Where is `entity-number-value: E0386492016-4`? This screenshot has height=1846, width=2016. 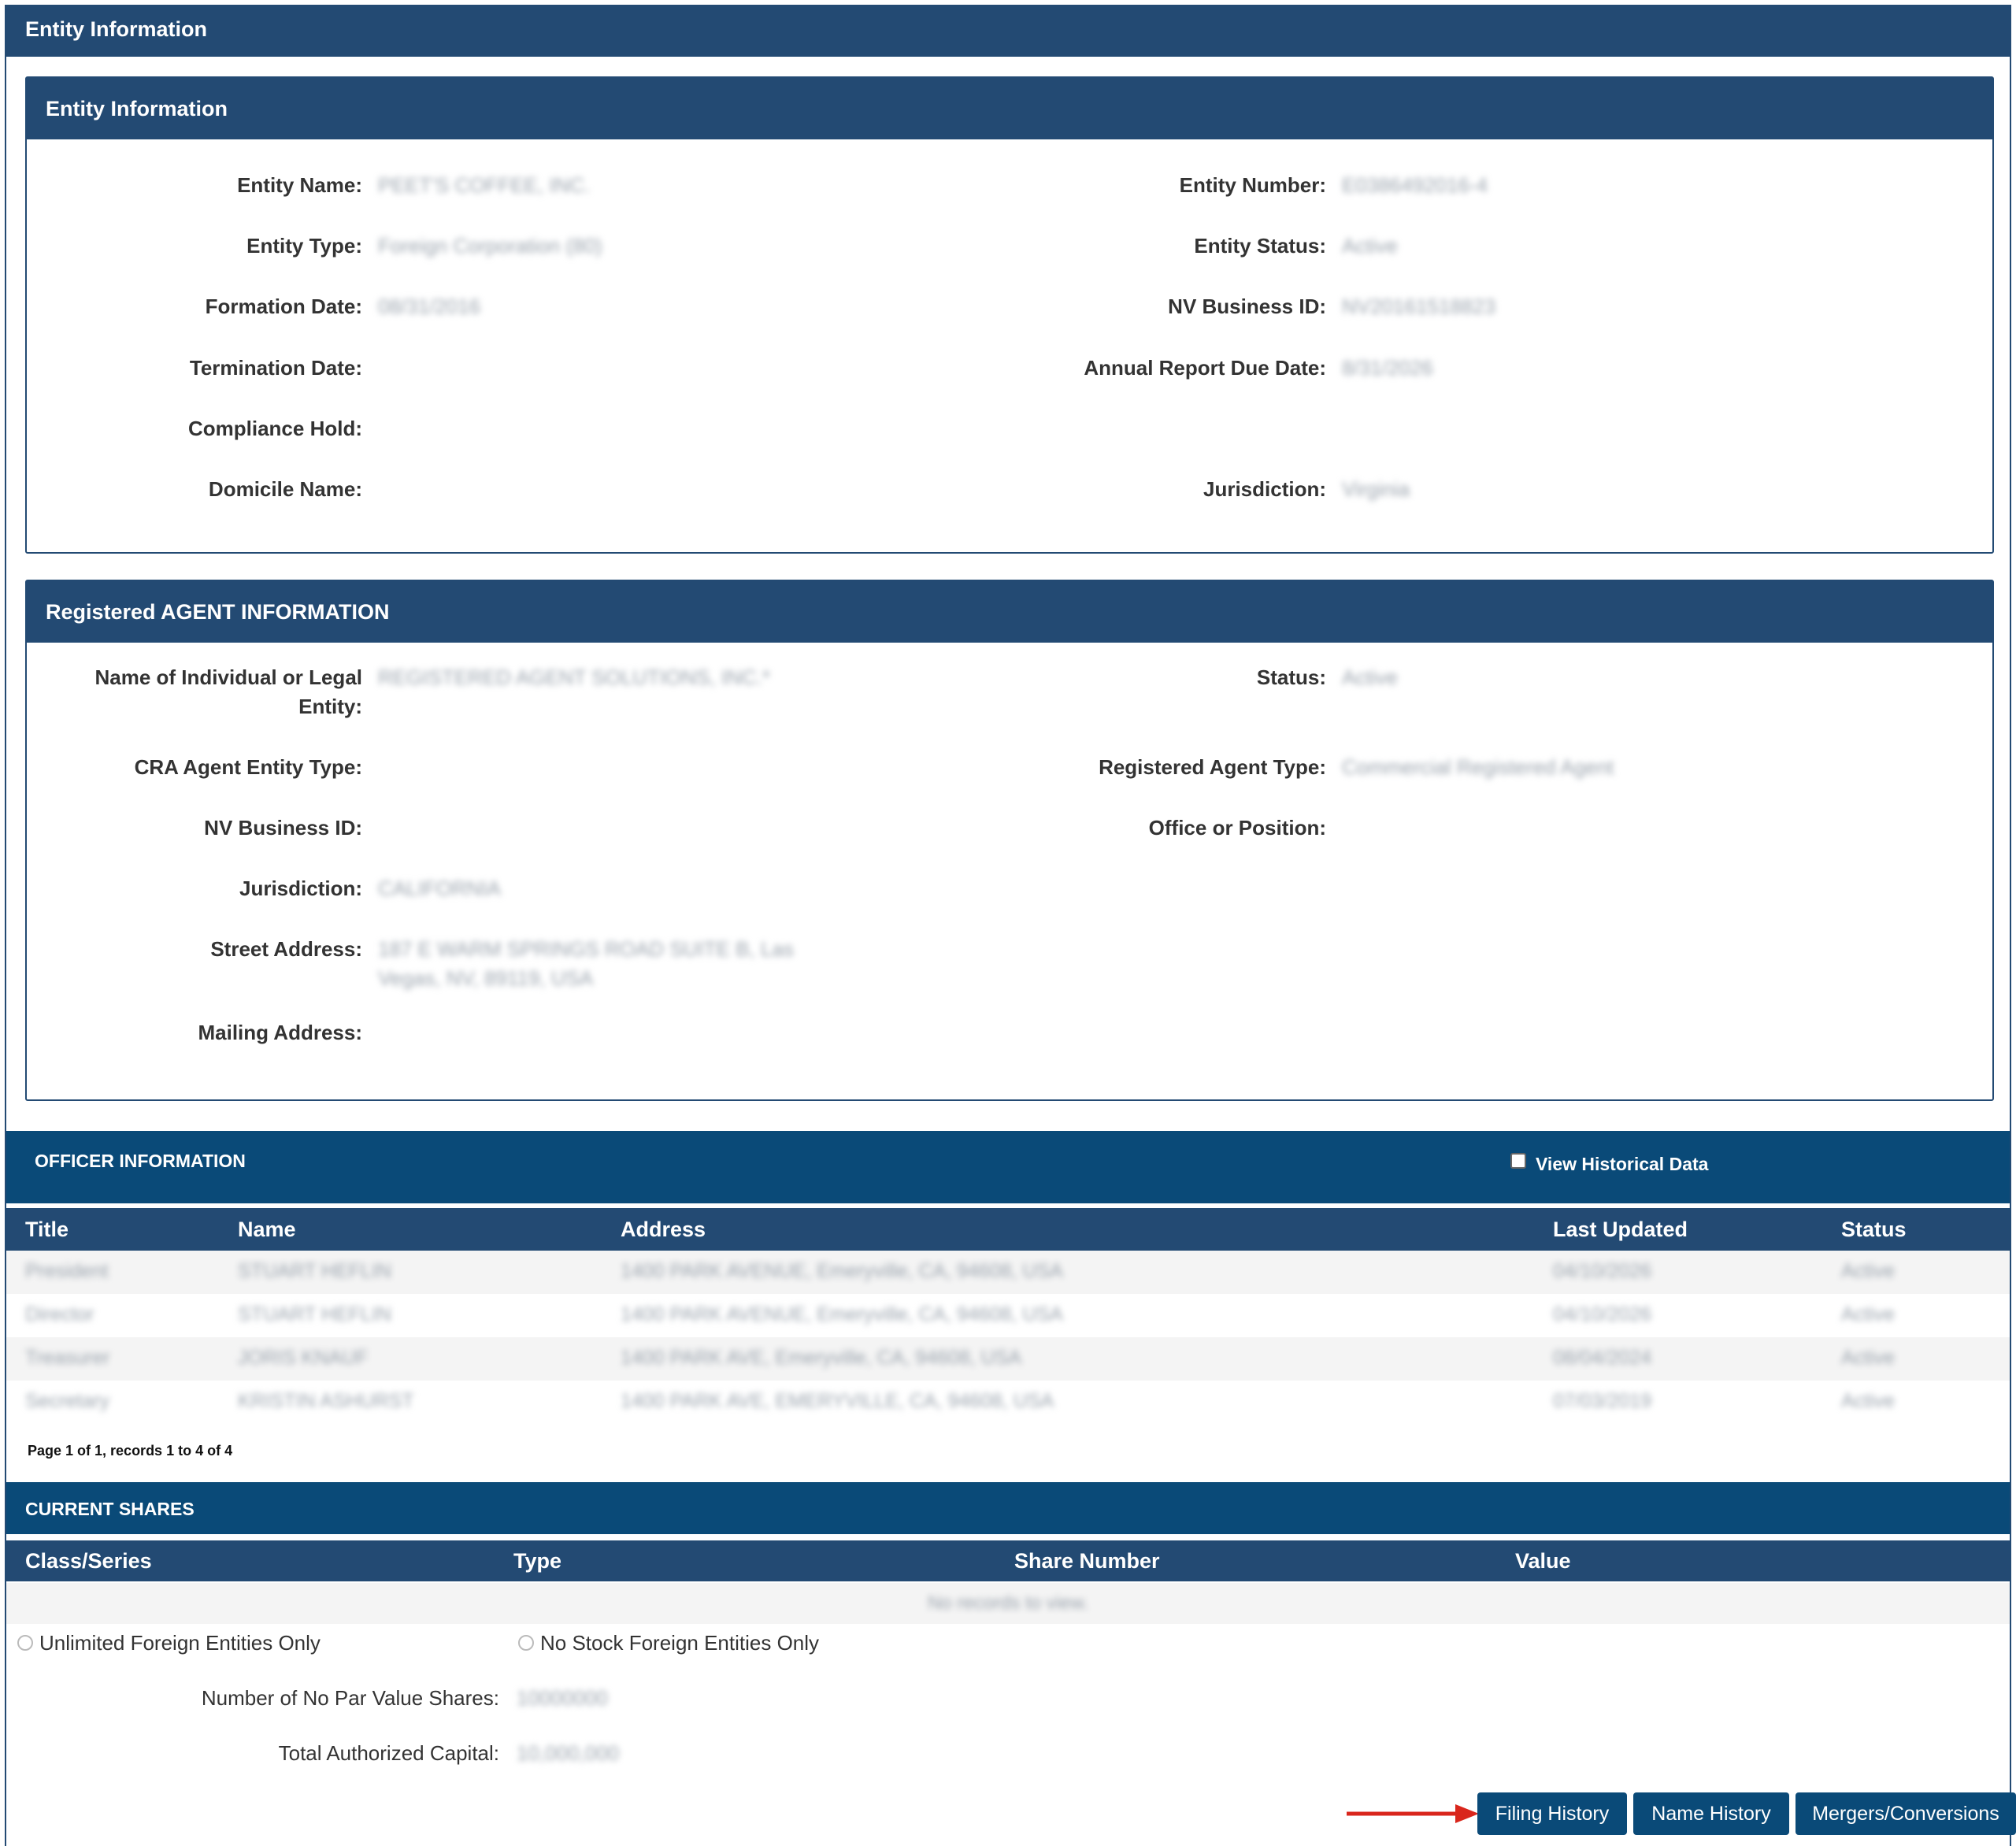
entity-number-value: E0386492016-4 is located at coordinates (1415, 185).